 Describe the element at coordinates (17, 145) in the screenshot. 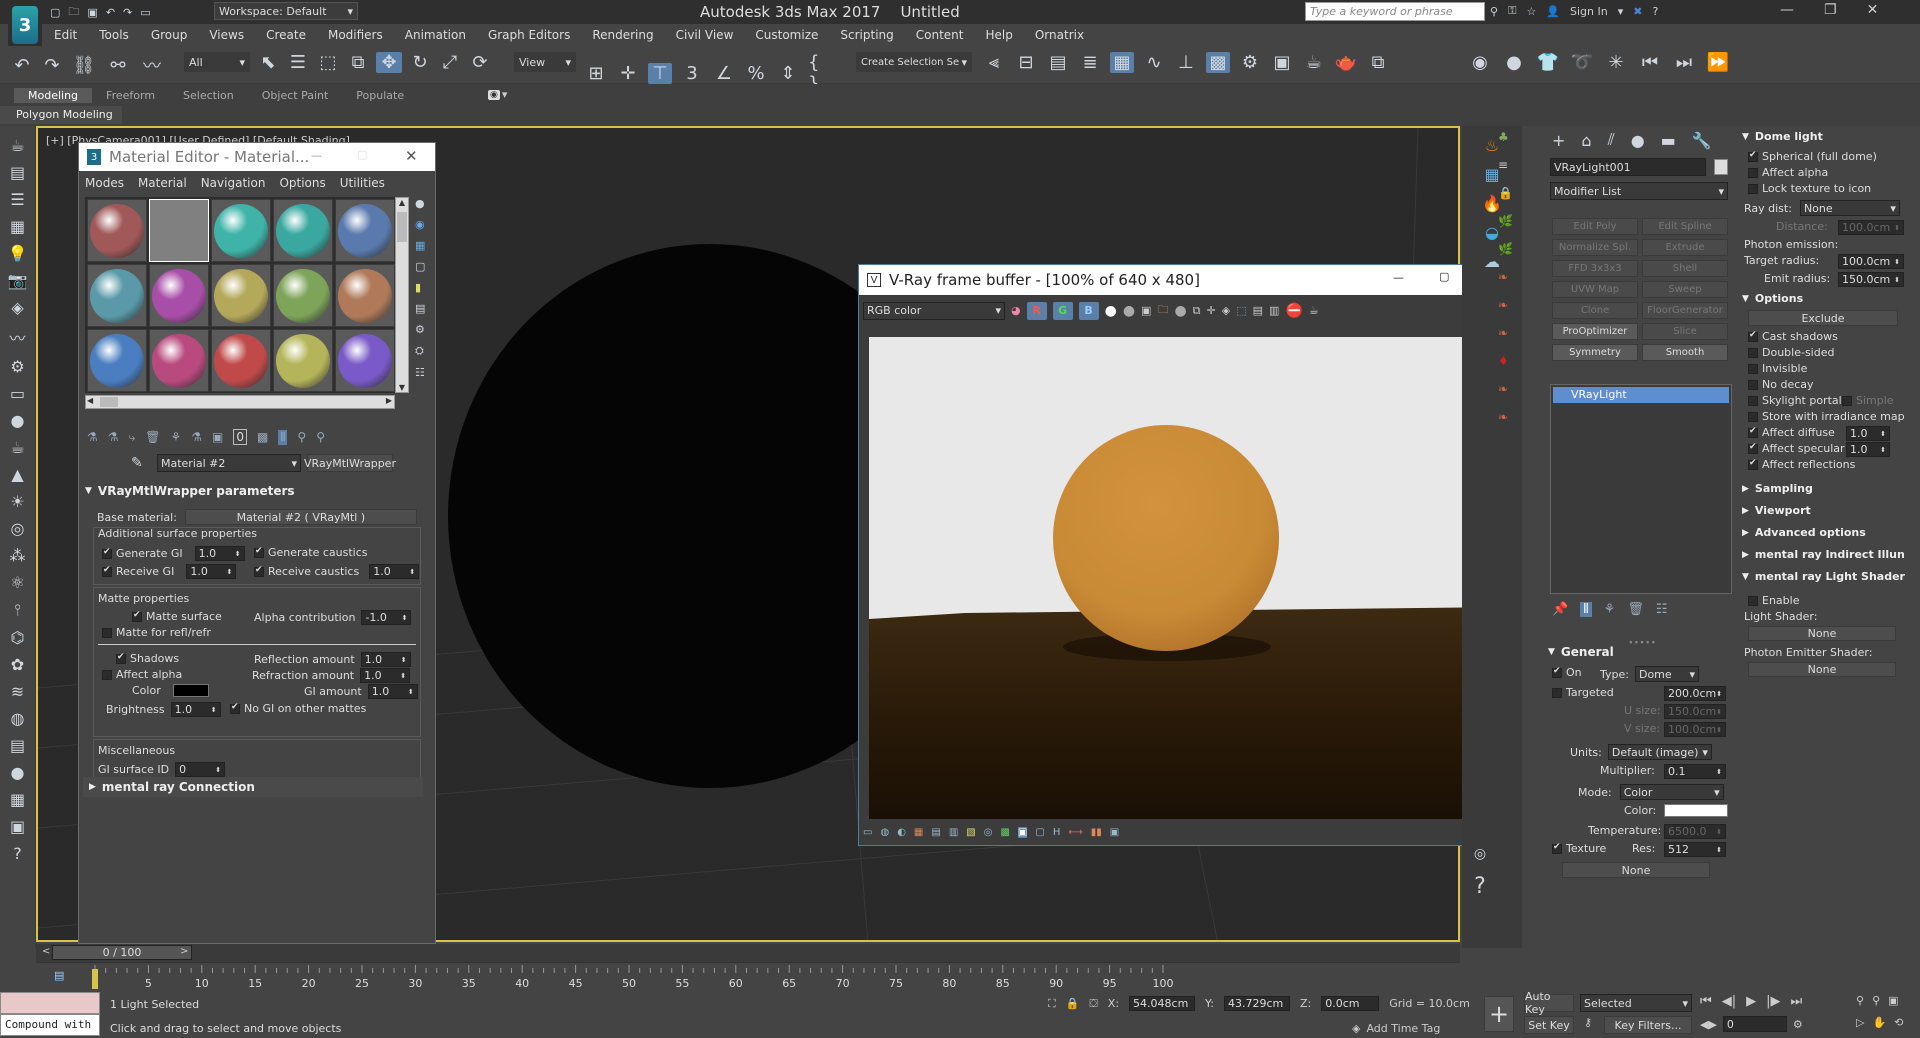

I see `teapot-icon: ☕` at that location.